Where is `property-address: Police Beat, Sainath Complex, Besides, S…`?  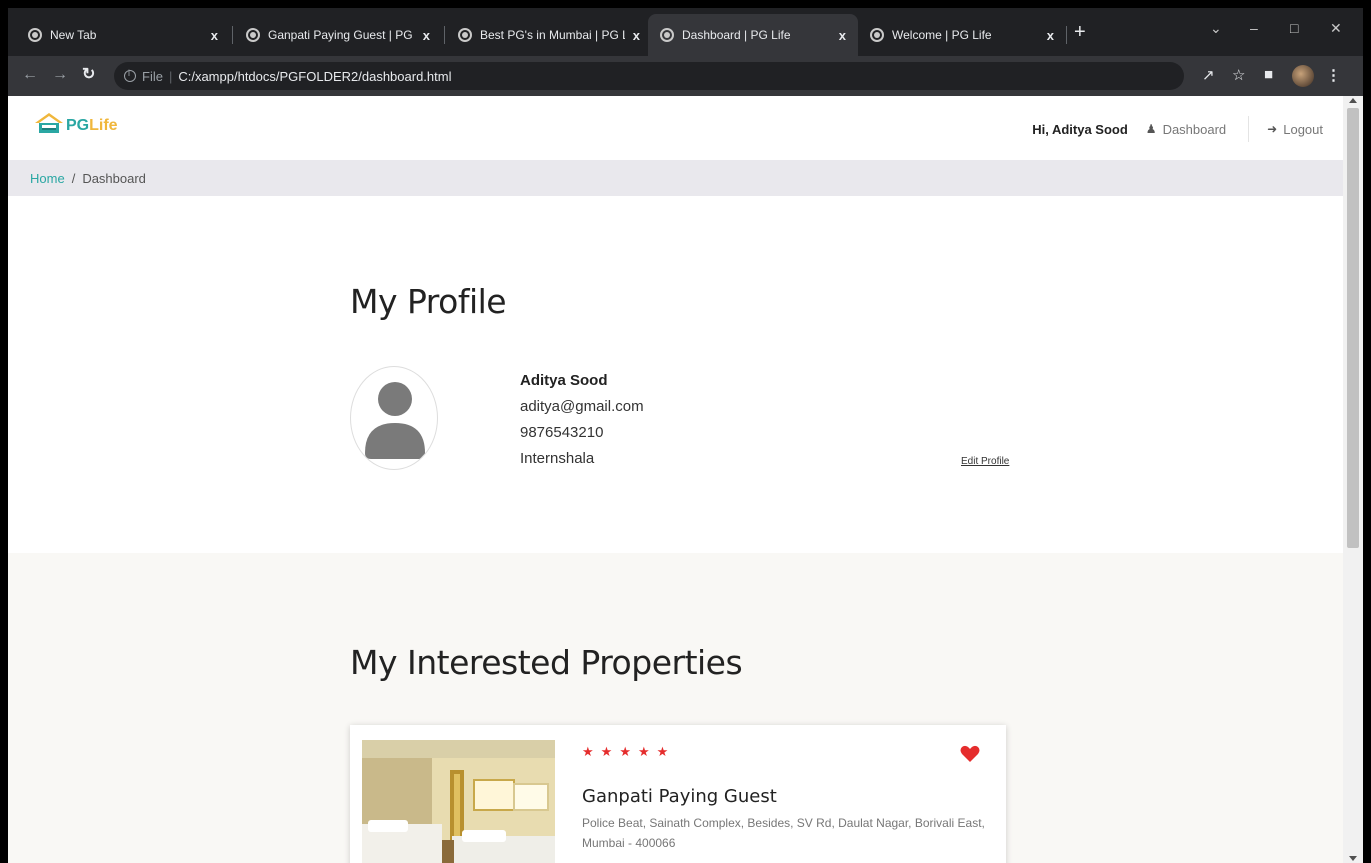 property-address: Police Beat, Sainath Complex, Besides, S… is located at coordinates (783, 833).